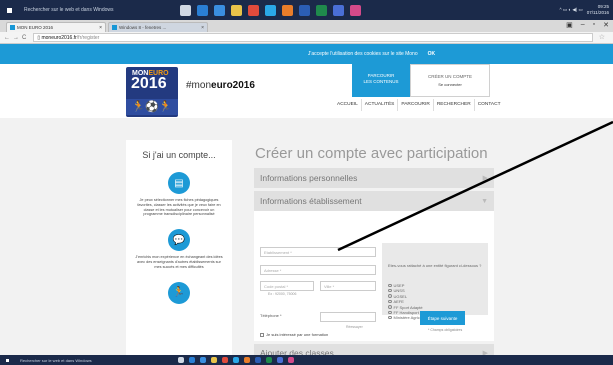  What do you see at coordinates (587, 25) in the screenshot?
I see `window-controls: ▣ – ▫ ✕` at bounding box center [587, 25].